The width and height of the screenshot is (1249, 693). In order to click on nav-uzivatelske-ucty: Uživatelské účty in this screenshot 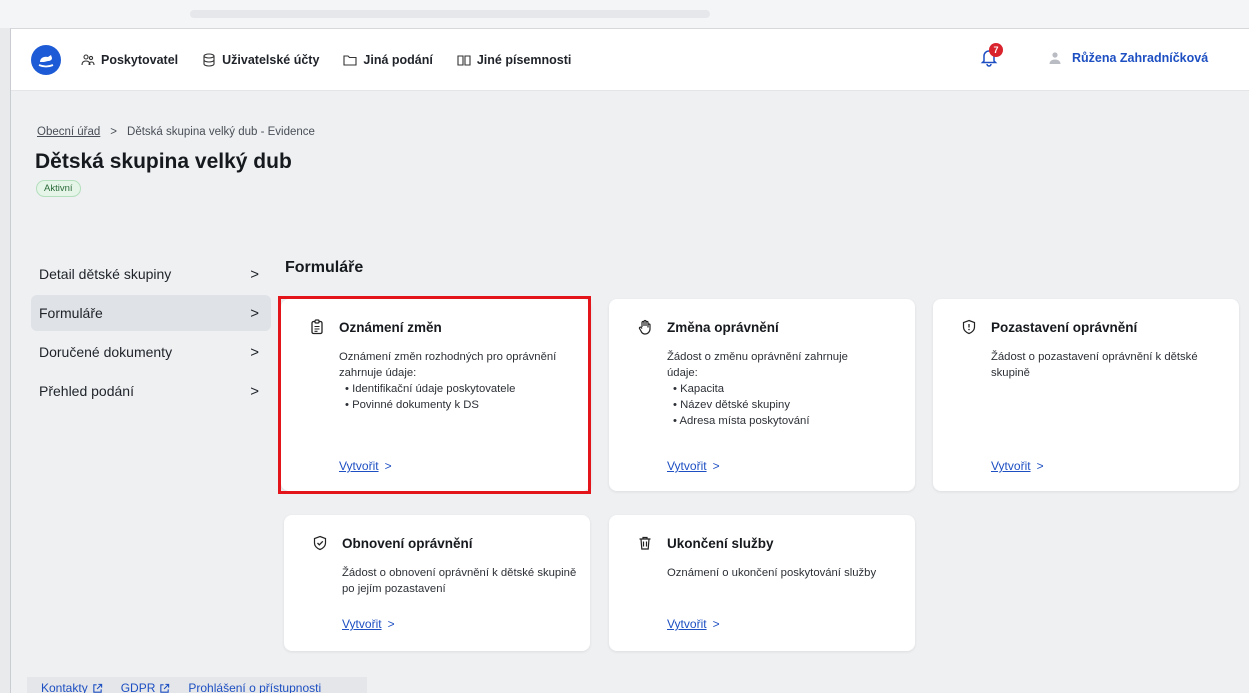, I will do `click(260, 60)`.